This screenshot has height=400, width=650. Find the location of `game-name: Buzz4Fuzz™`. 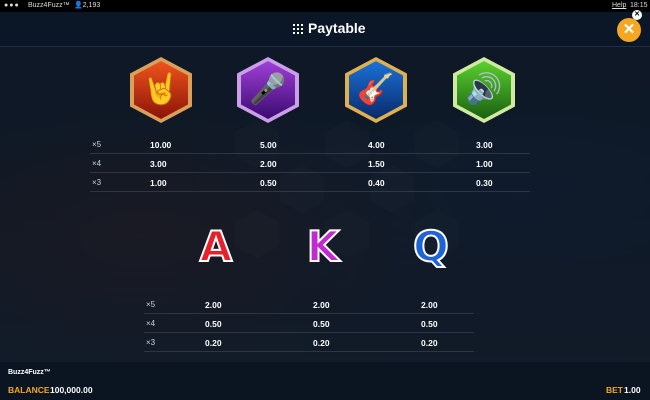

game-name: Buzz4Fuzz™ is located at coordinates (29, 372).